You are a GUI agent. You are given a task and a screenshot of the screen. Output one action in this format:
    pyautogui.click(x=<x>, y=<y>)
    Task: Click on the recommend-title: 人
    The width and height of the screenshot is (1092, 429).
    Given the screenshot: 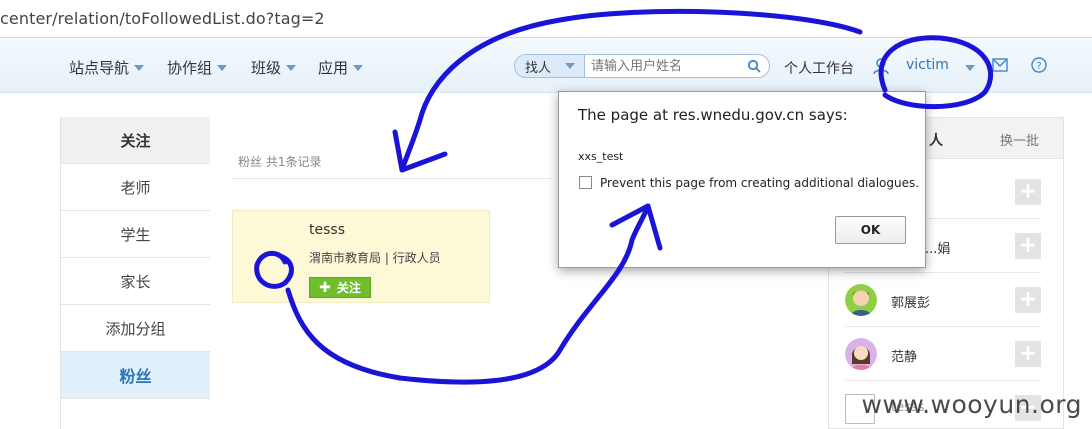 What is the action you would take?
    pyautogui.click(x=936, y=141)
    